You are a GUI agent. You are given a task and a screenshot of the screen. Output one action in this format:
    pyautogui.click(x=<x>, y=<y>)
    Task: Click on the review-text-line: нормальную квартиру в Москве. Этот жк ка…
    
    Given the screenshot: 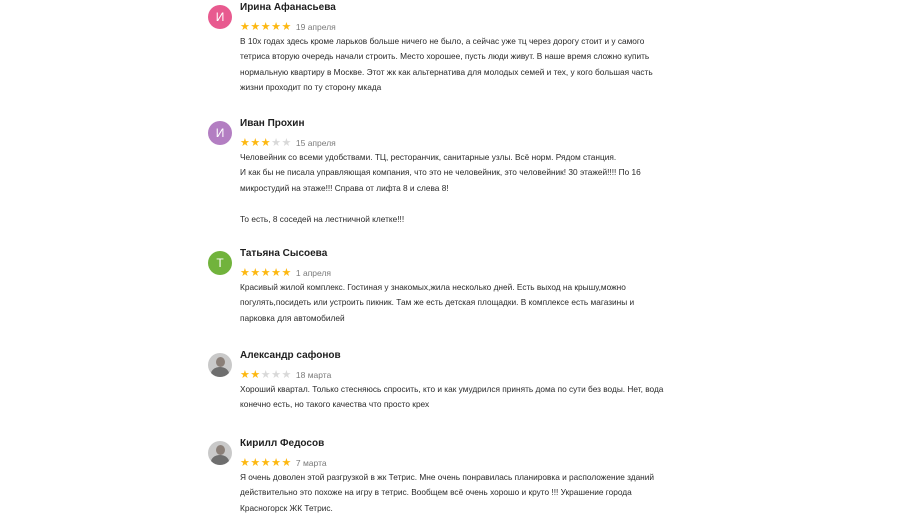 What is the action you would take?
    pyautogui.click(x=446, y=71)
    